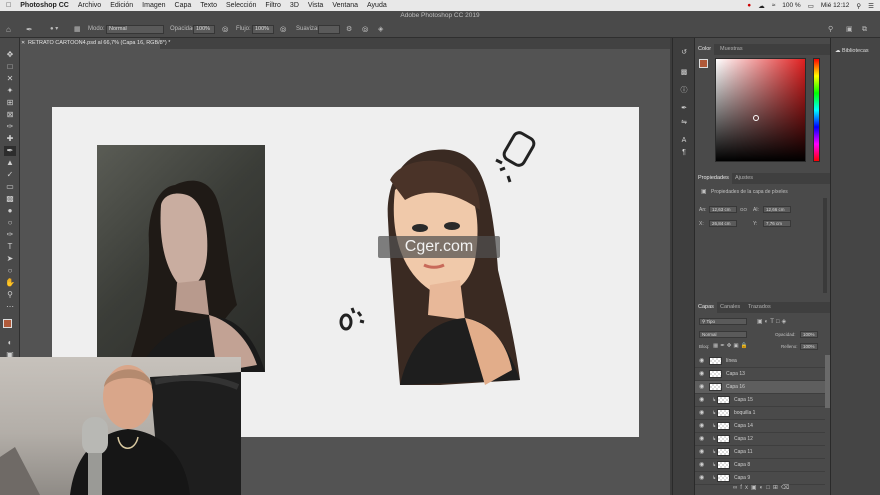 Image resolution: width=880 pixels, height=495 pixels. I want to click on hue-slider, so click(816, 110).